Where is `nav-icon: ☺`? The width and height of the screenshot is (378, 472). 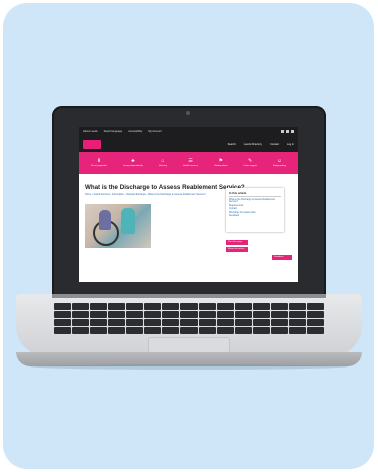 nav-icon: ☺ is located at coordinates (279, 161).